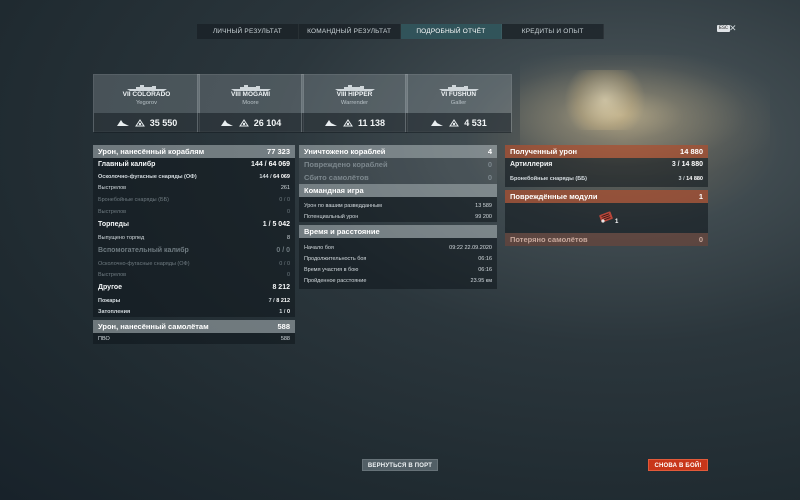  Describe the element at coordinates (398, 151) in the screenshot. I see `destroyed-row: Уничтожено кораблей 4` at that location.